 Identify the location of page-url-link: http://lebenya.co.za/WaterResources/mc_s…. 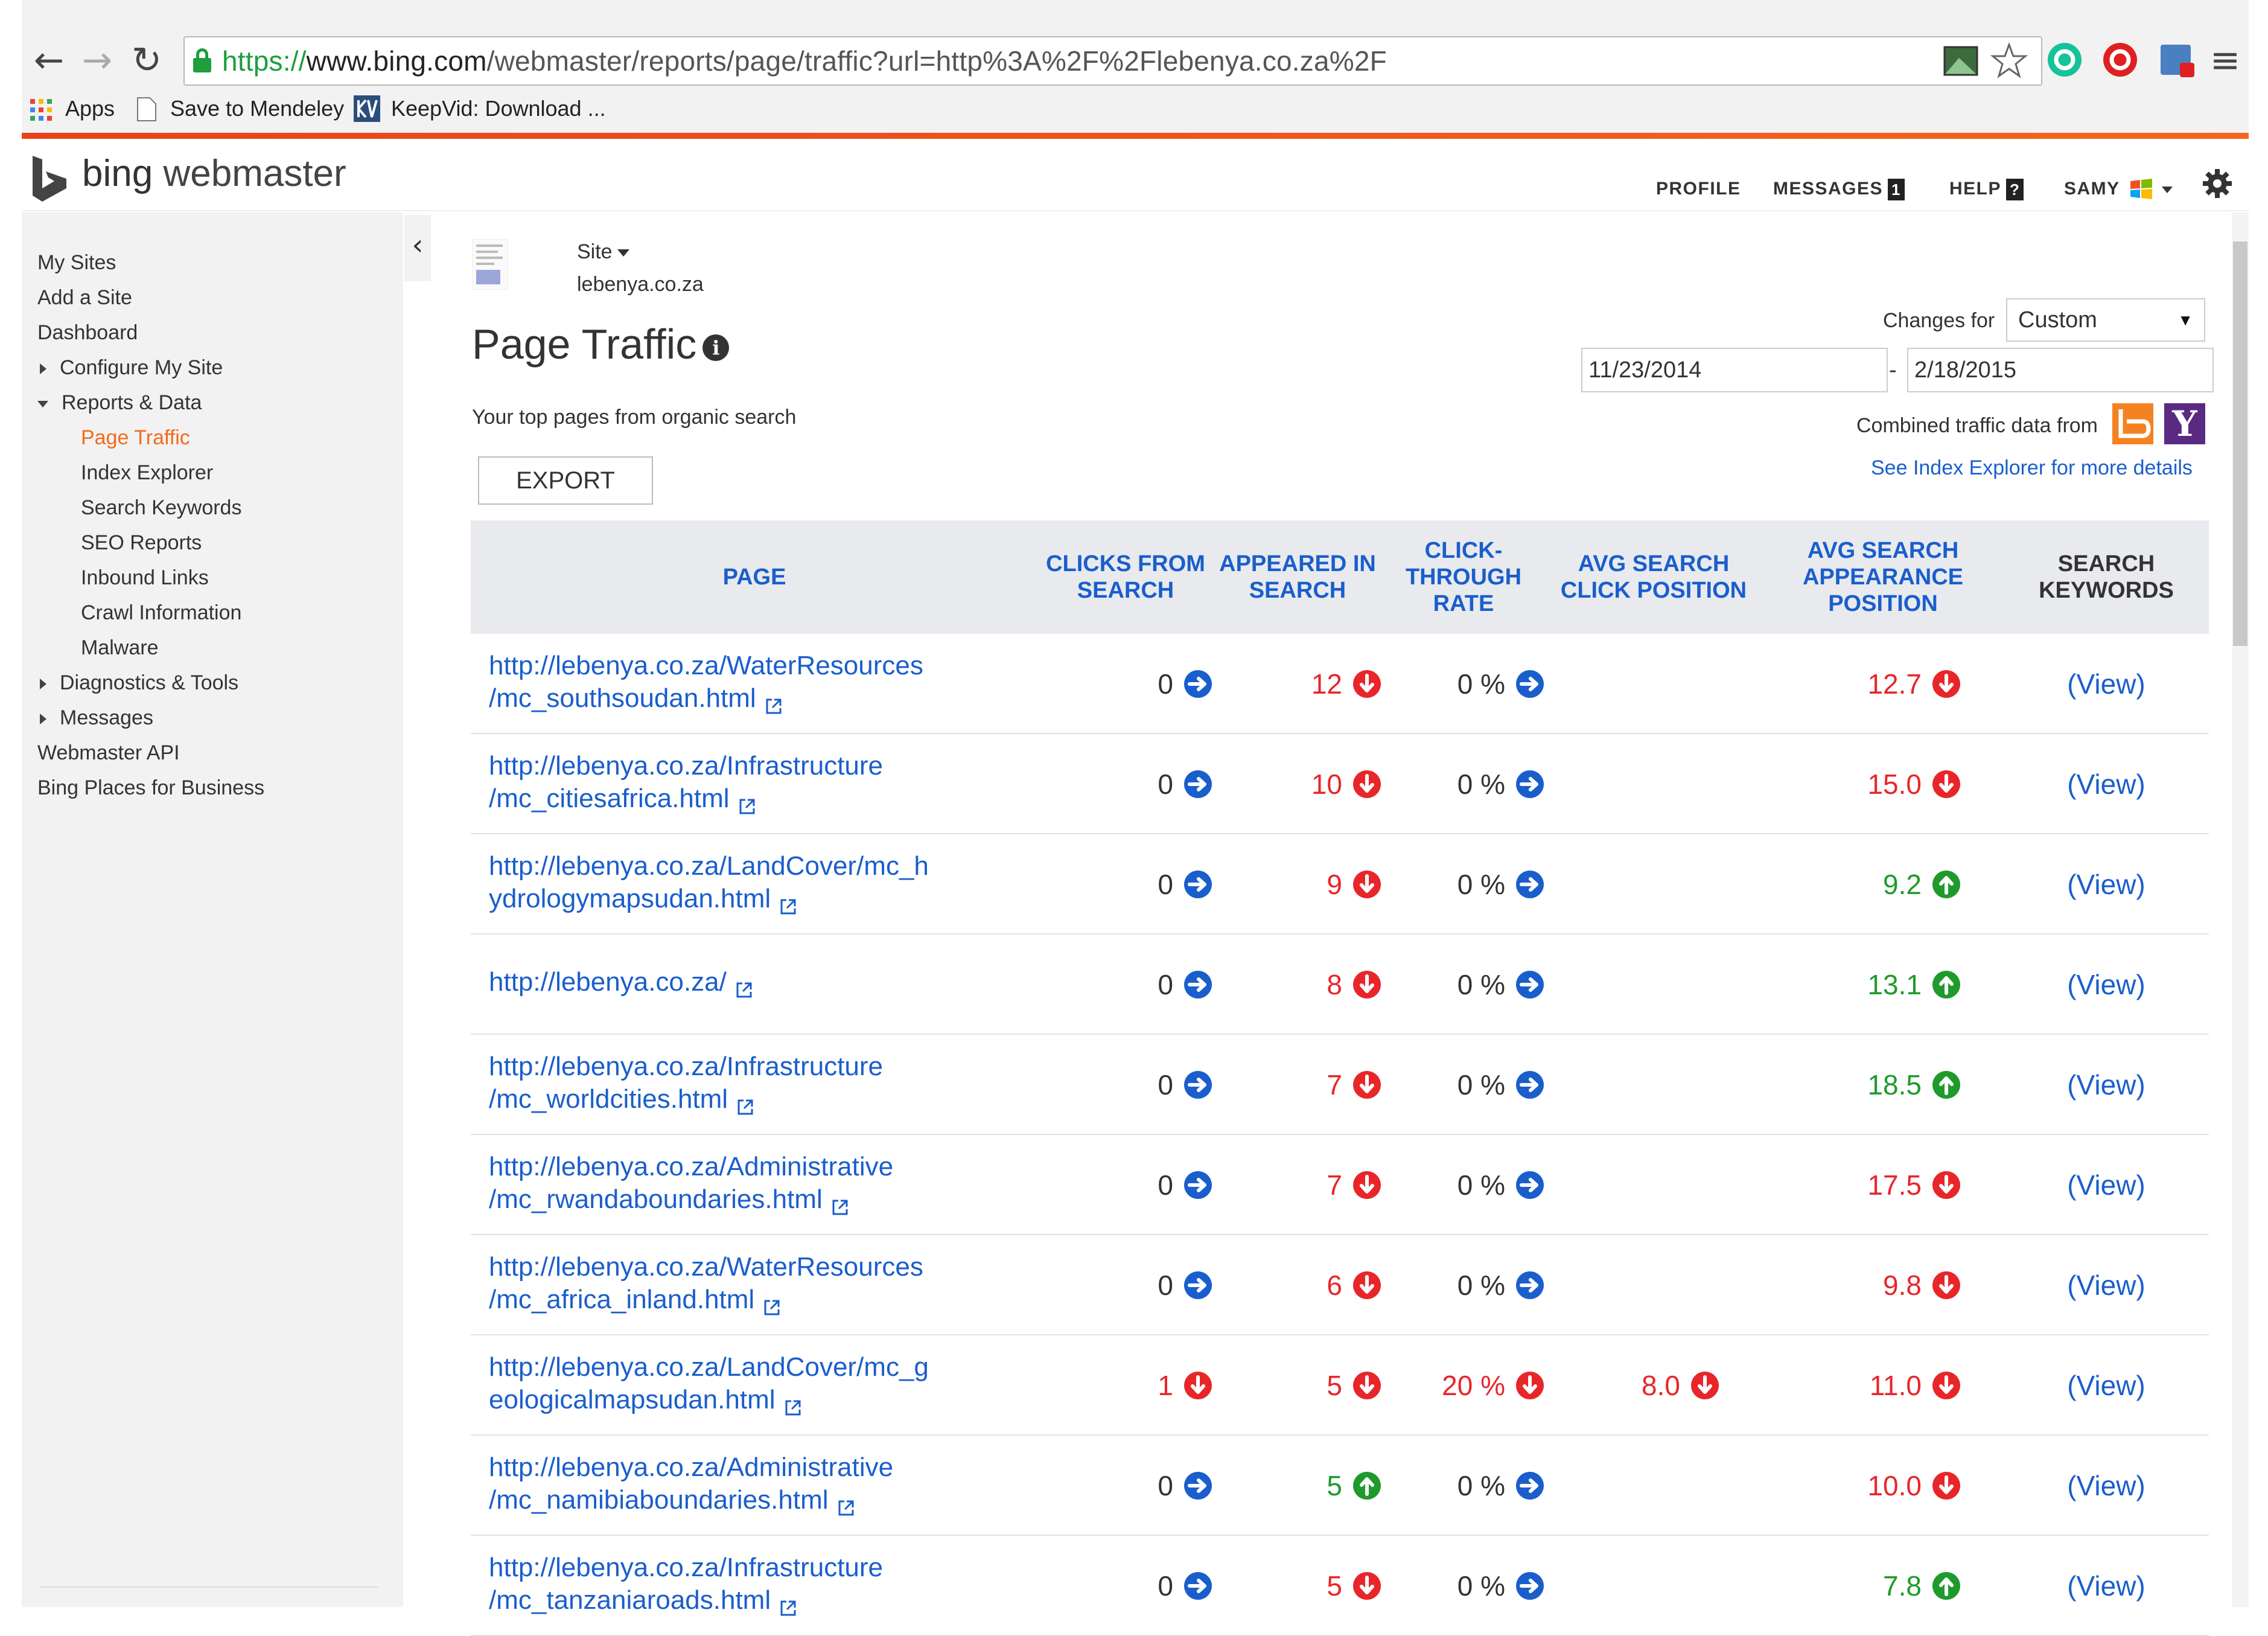
(730, 683).